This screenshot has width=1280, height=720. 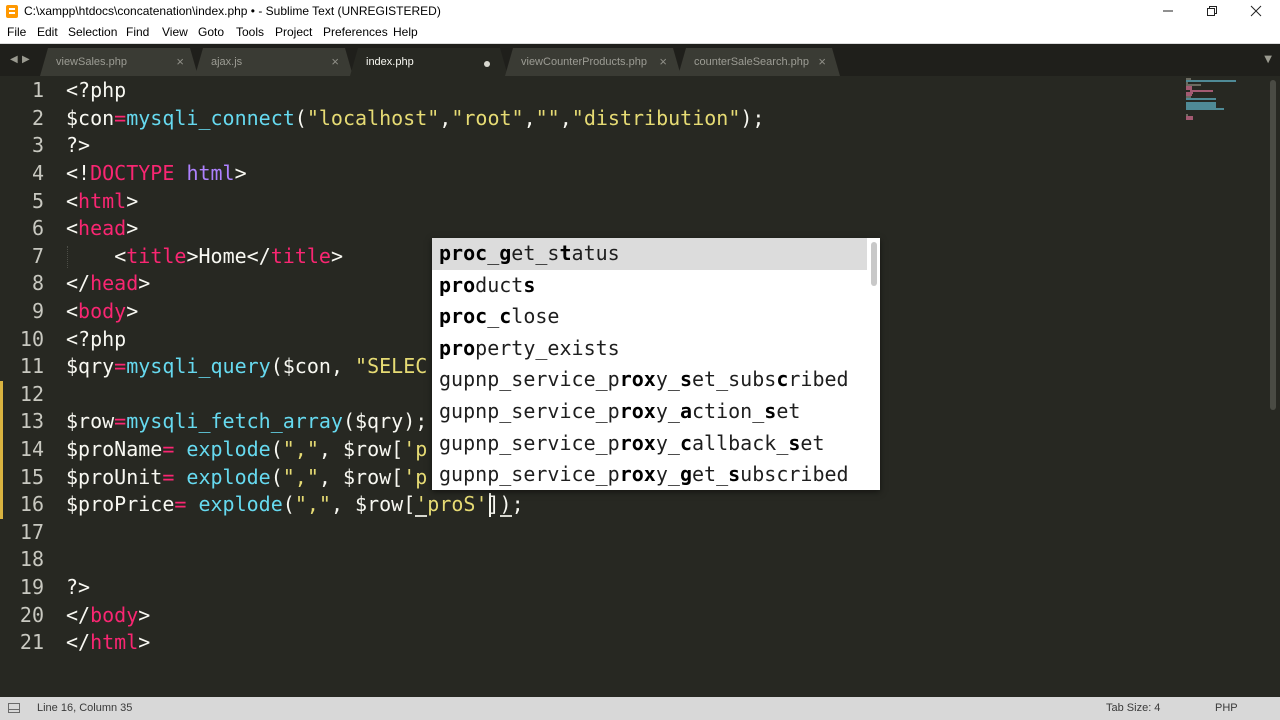 I want to click on code-line: <html>, so click(x=102, y=202).